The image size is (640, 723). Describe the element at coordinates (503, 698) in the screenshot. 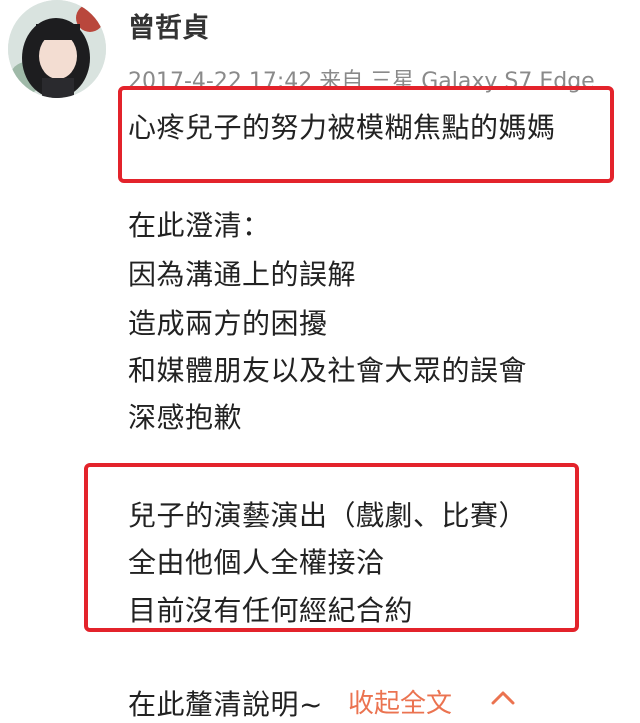

I see `chevron-up-icon` at that location.